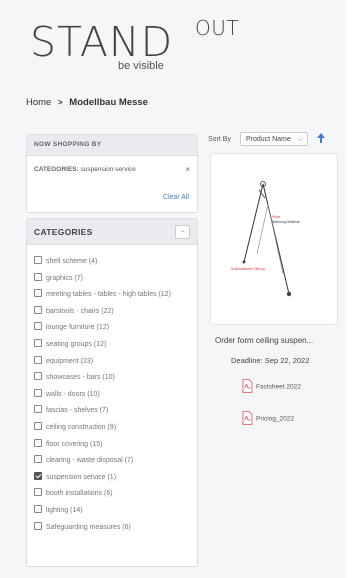 The image size is (356, 578). What do you see at coordinates (176, 197) in the screenshot?
I see `clear-all-link: Clear All` at bounding box center [176, 197].